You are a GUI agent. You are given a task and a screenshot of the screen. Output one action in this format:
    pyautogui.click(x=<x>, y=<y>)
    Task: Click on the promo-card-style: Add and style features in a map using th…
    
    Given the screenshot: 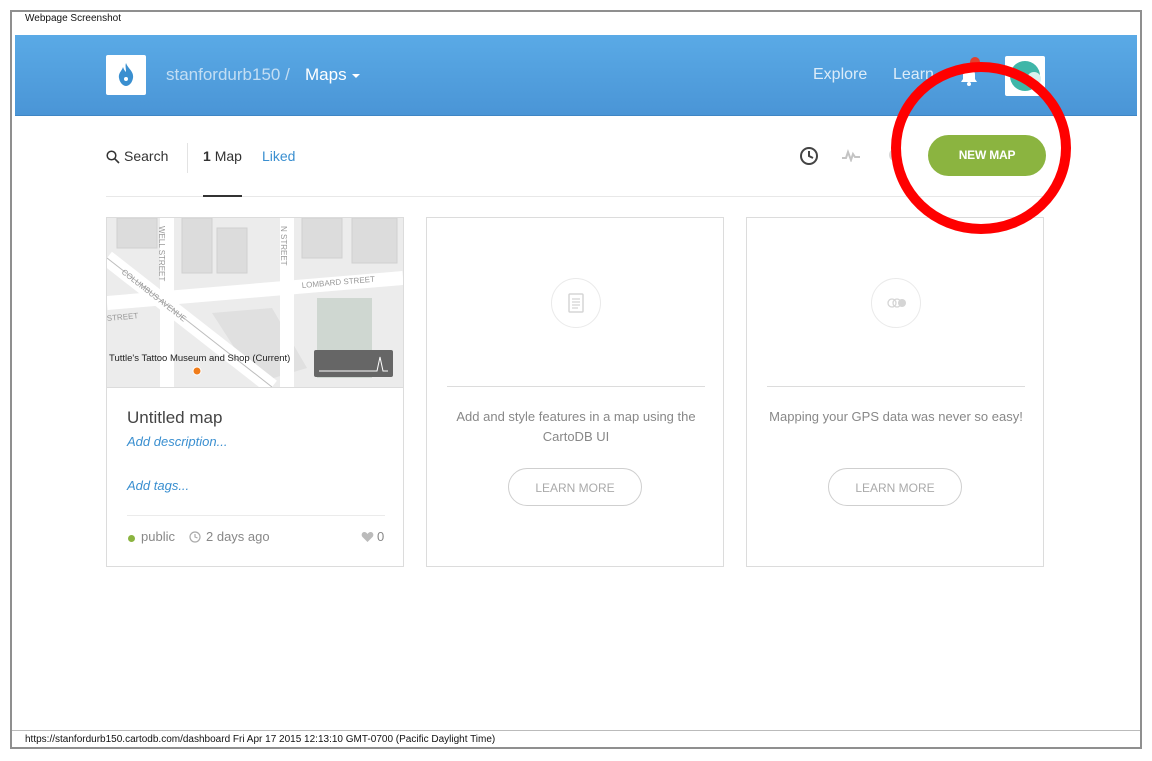 What is the action you would take?
    pyautogui.click(x=575, y=392)
    